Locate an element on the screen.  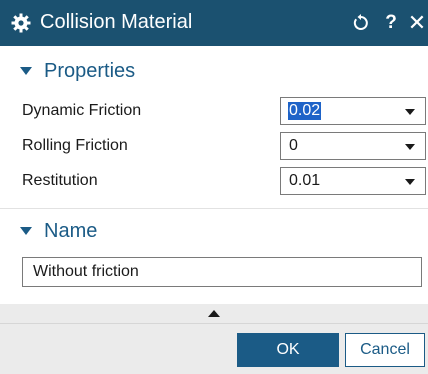
gear-icon is located at coordinates (21, 23).